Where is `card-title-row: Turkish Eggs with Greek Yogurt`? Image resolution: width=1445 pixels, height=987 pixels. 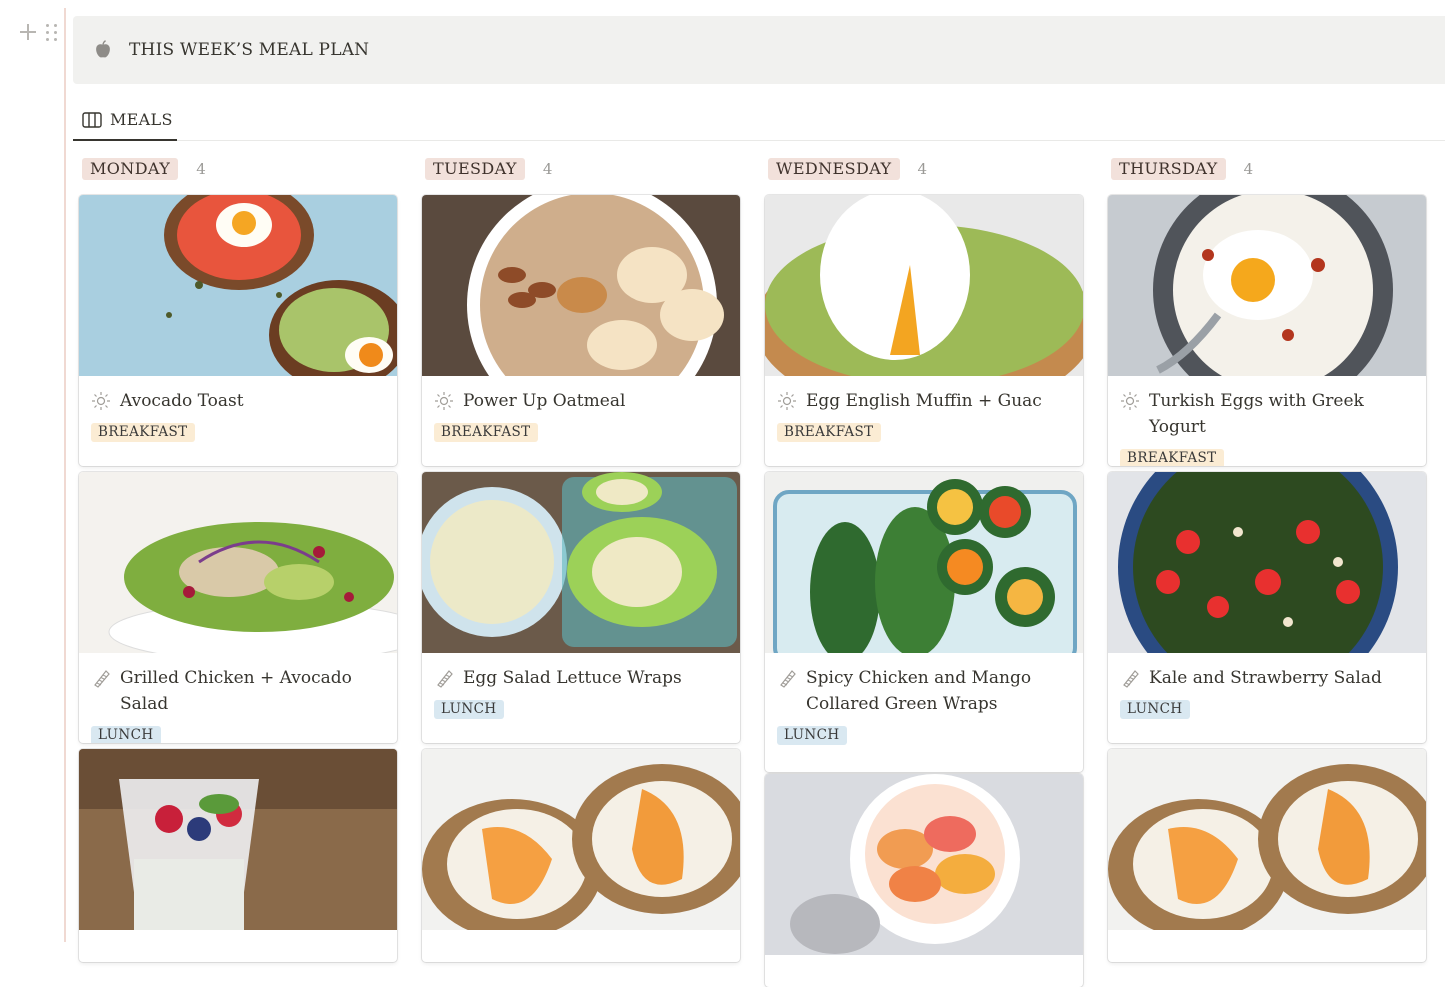 card-title-row: Turkish Eggs with Greek Yogurt is located at coordinates (1267, 414).